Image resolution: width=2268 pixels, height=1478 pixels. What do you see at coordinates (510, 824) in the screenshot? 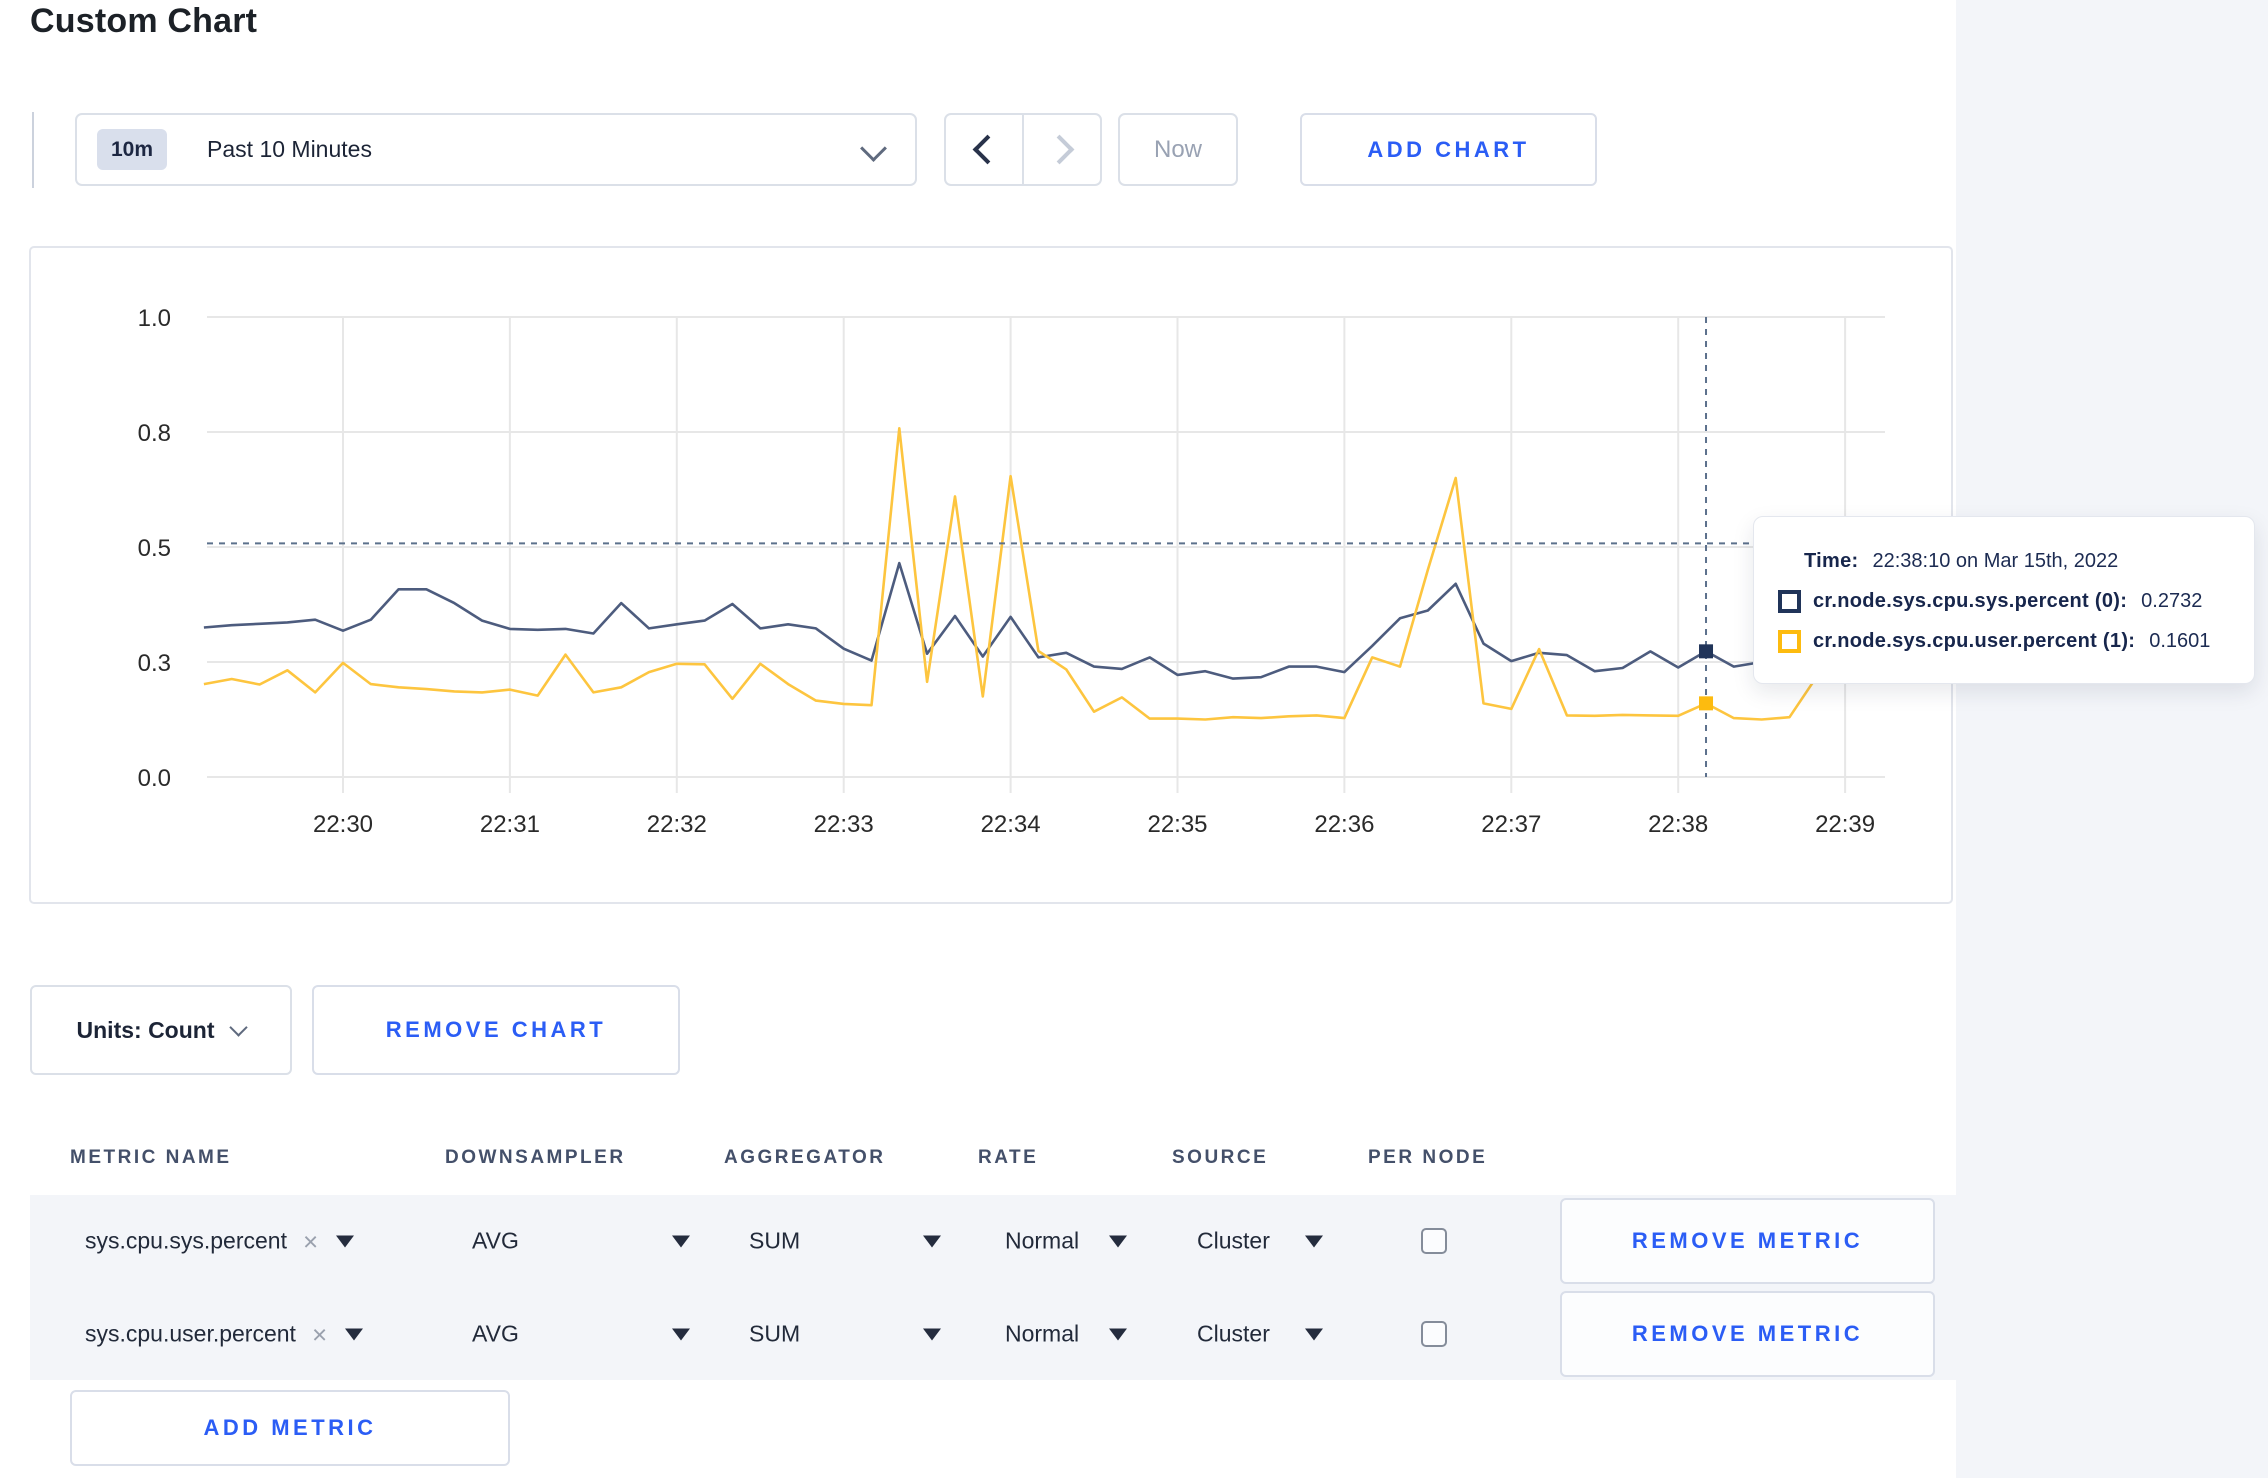
I see `svg-text: 22:31` at bounding box center [510, 824].